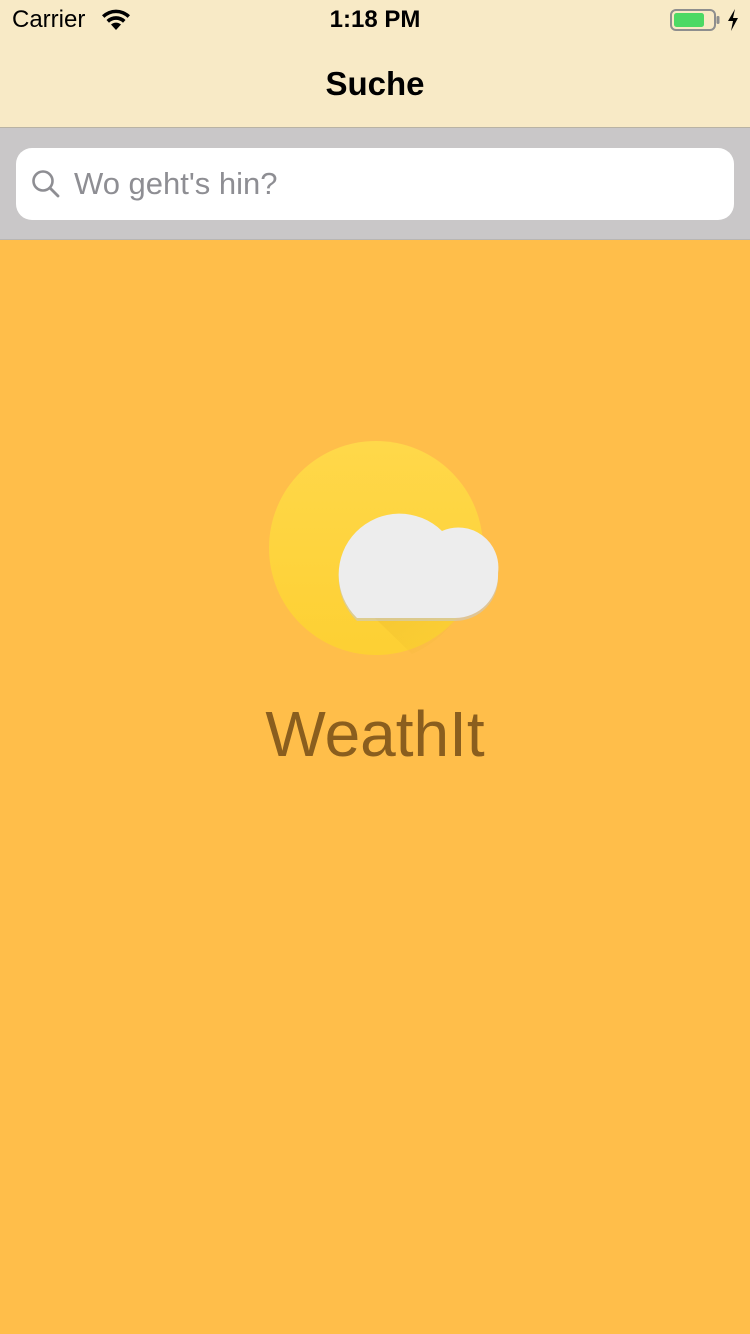  What do you see at coordinates (384, 548) in the screenshot?
I see `sun-cloud-icon` at bounding box center [384, 548].